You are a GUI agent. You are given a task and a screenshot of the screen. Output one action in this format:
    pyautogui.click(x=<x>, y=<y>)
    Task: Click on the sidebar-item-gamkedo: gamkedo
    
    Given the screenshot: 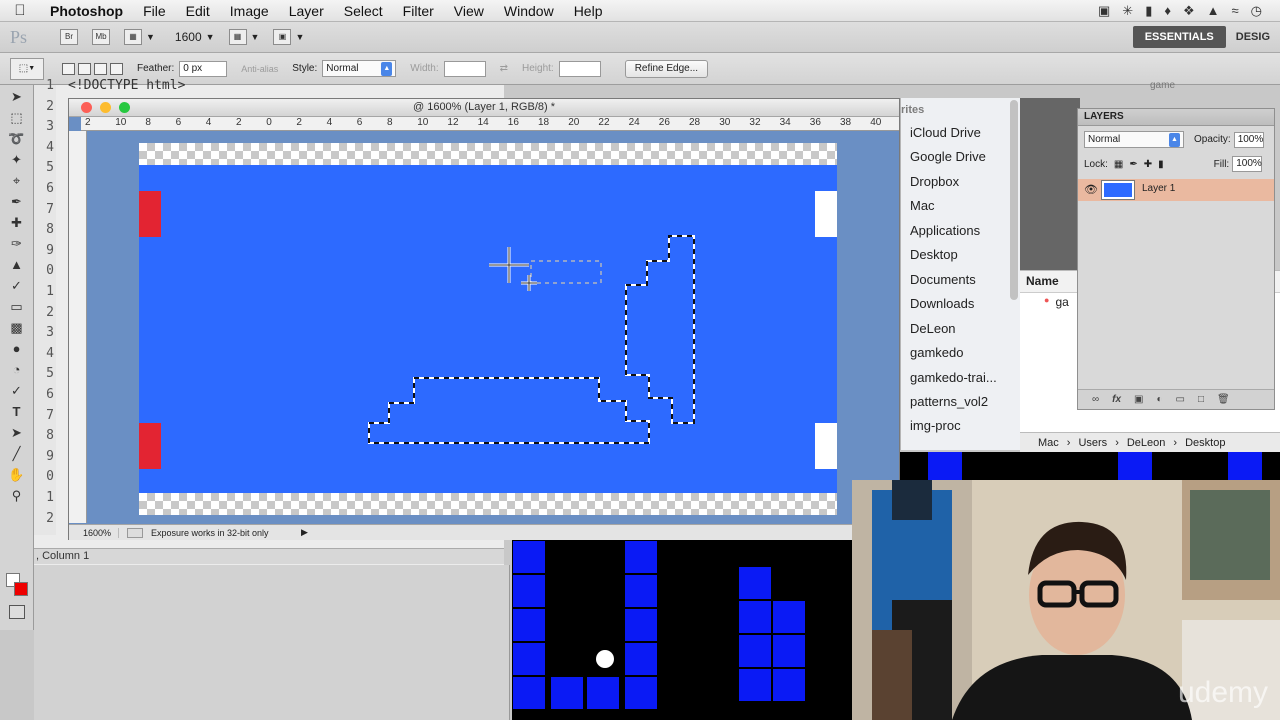 What is the action you would take?
    pyautogui.click(x=936, y=352)
    